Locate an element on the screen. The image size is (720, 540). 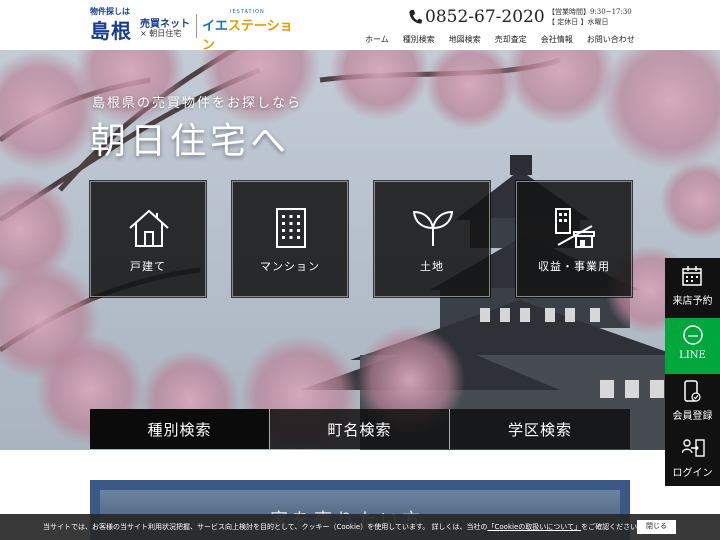
nav-company: 会社情報 is located at coordinates (557, 39).